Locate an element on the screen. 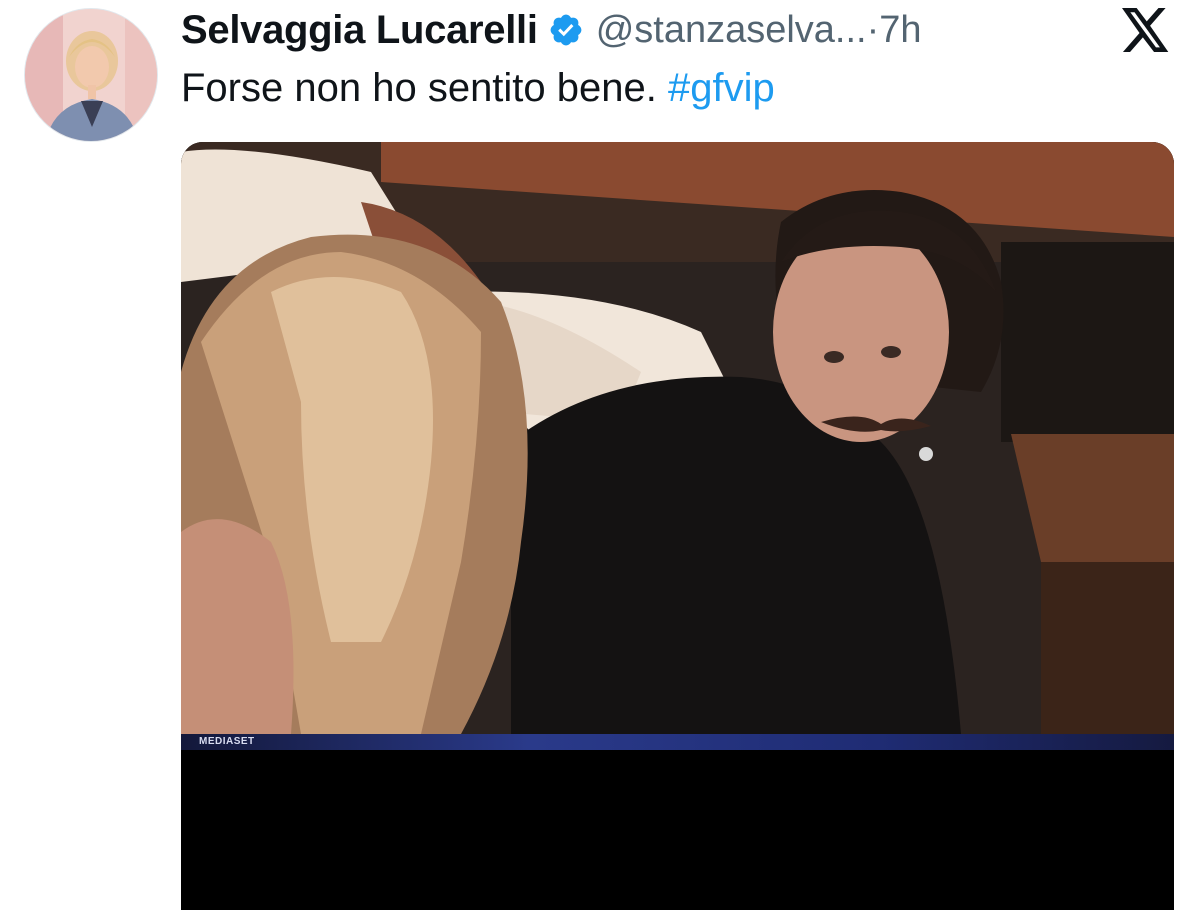 The image size is (1200, 910). avatar-photo is located at coordinates (91, 75).